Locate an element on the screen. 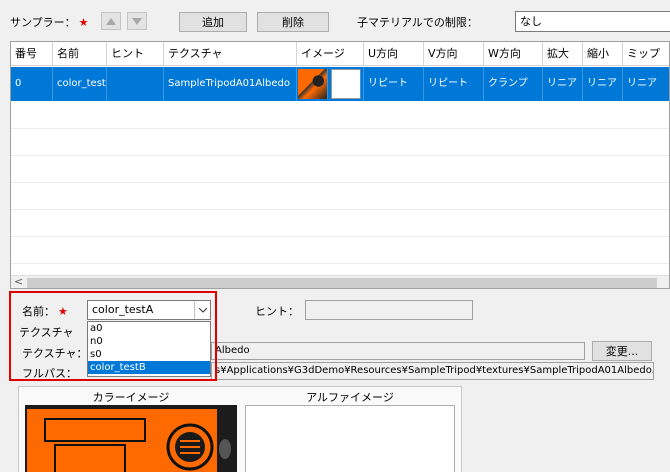 The width and height of the screenshot is (670, 472). preview-panel: カラーイメージ アルファイメージ is located at coordinates (240, 429).